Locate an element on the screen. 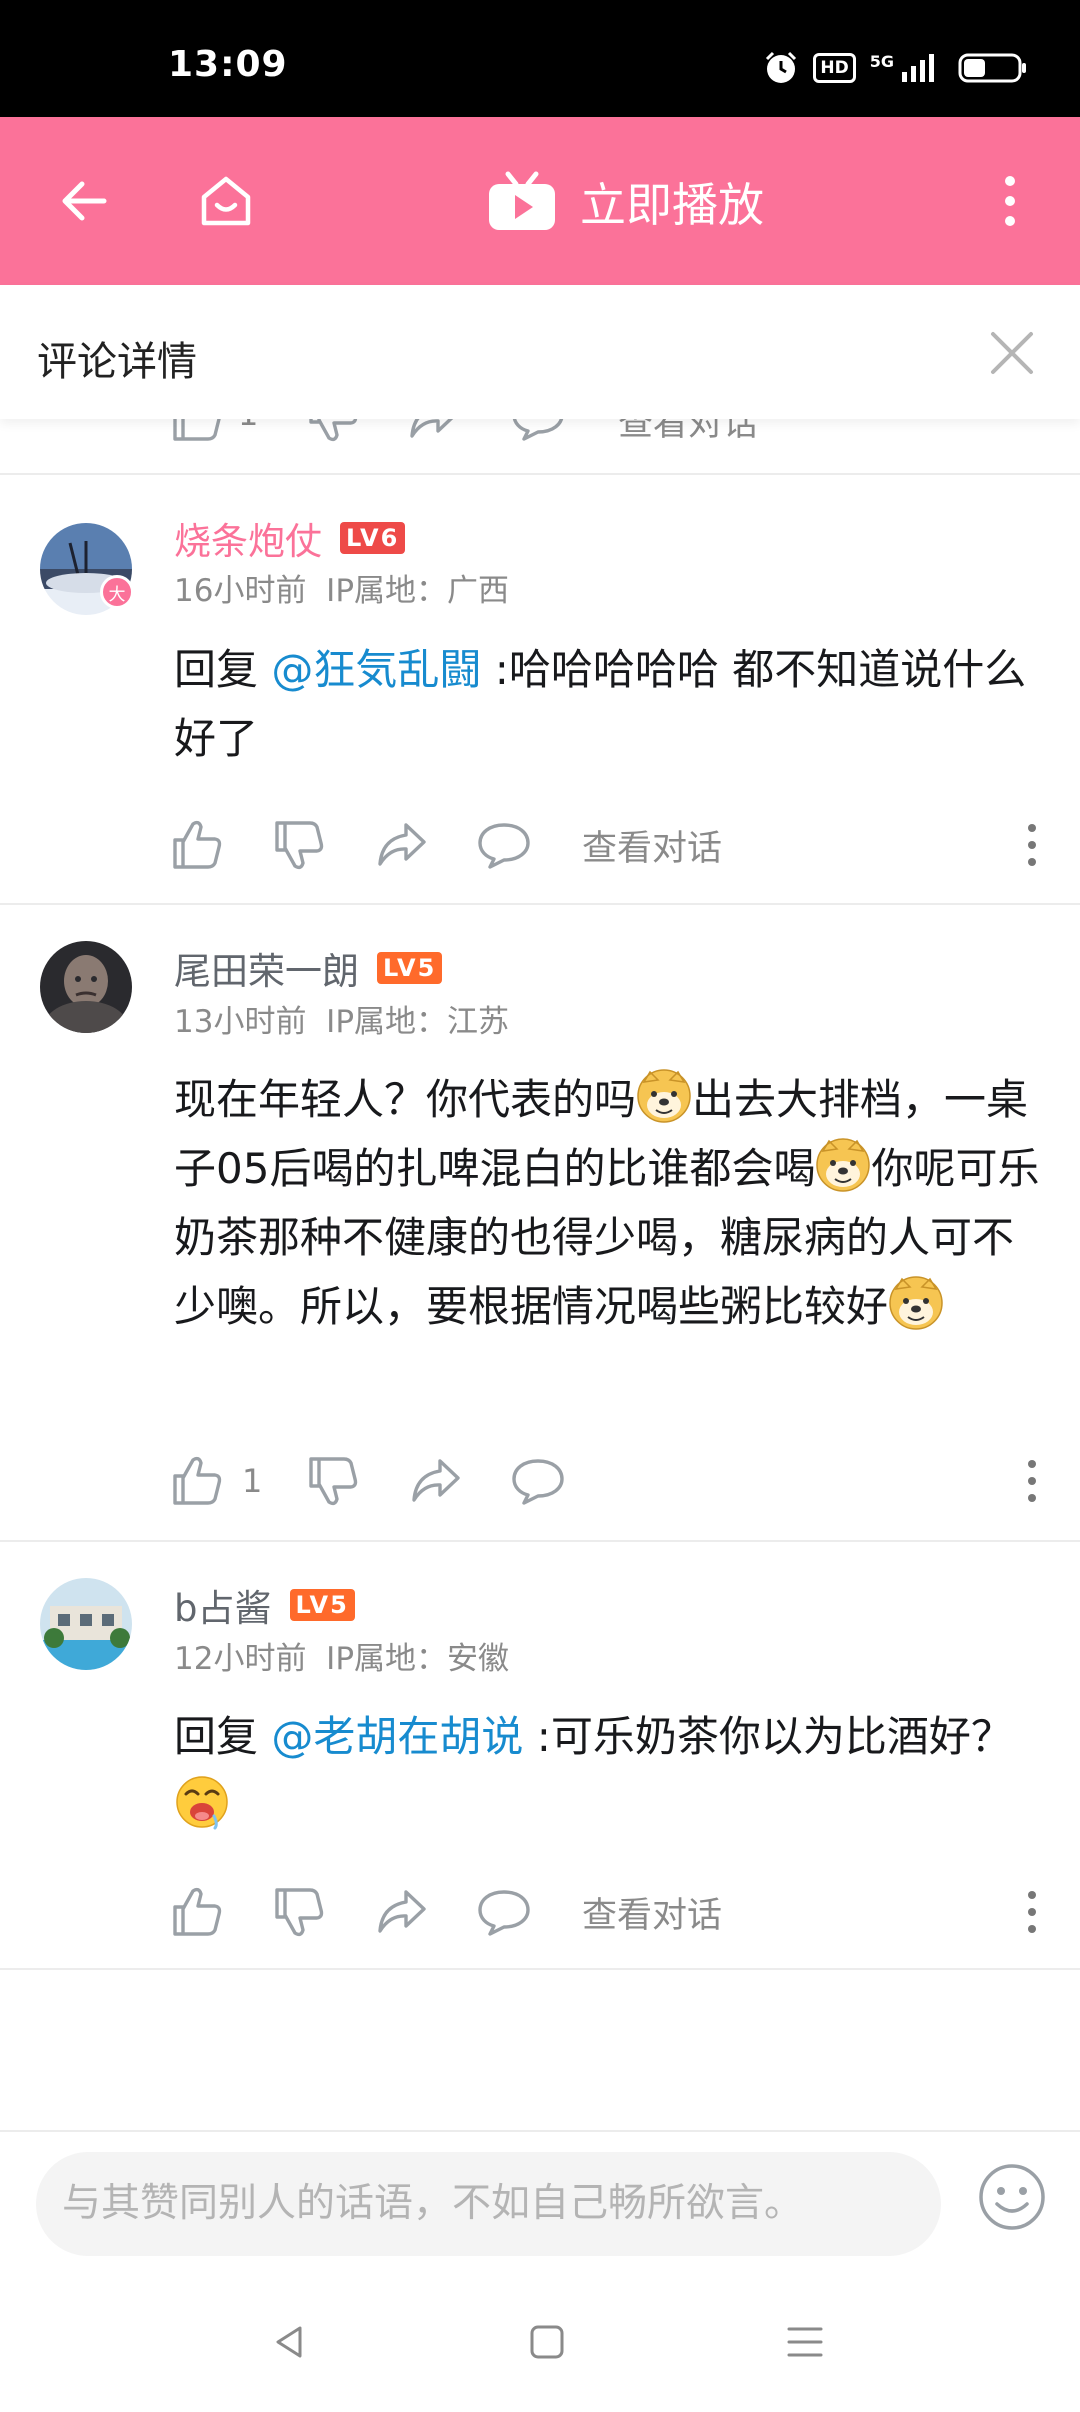  nav-menu-icon is located at coordinates (805, 2342).